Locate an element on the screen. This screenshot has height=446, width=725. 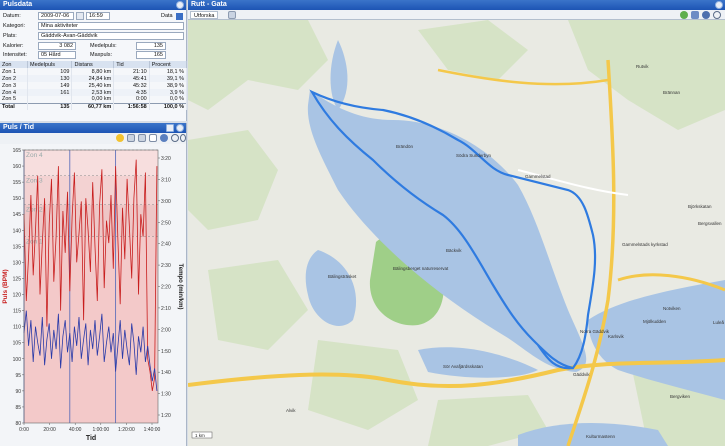
kategori-label: Kategori: is located at coordinates (14, 26).